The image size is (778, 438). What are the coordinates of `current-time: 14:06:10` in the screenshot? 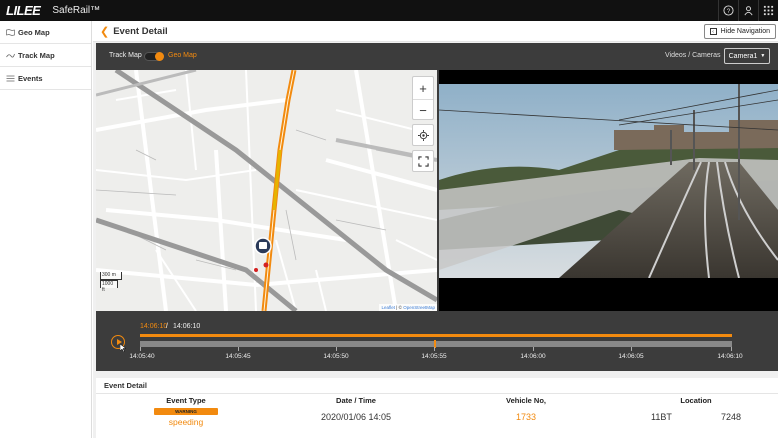 It's located at (154, 326).